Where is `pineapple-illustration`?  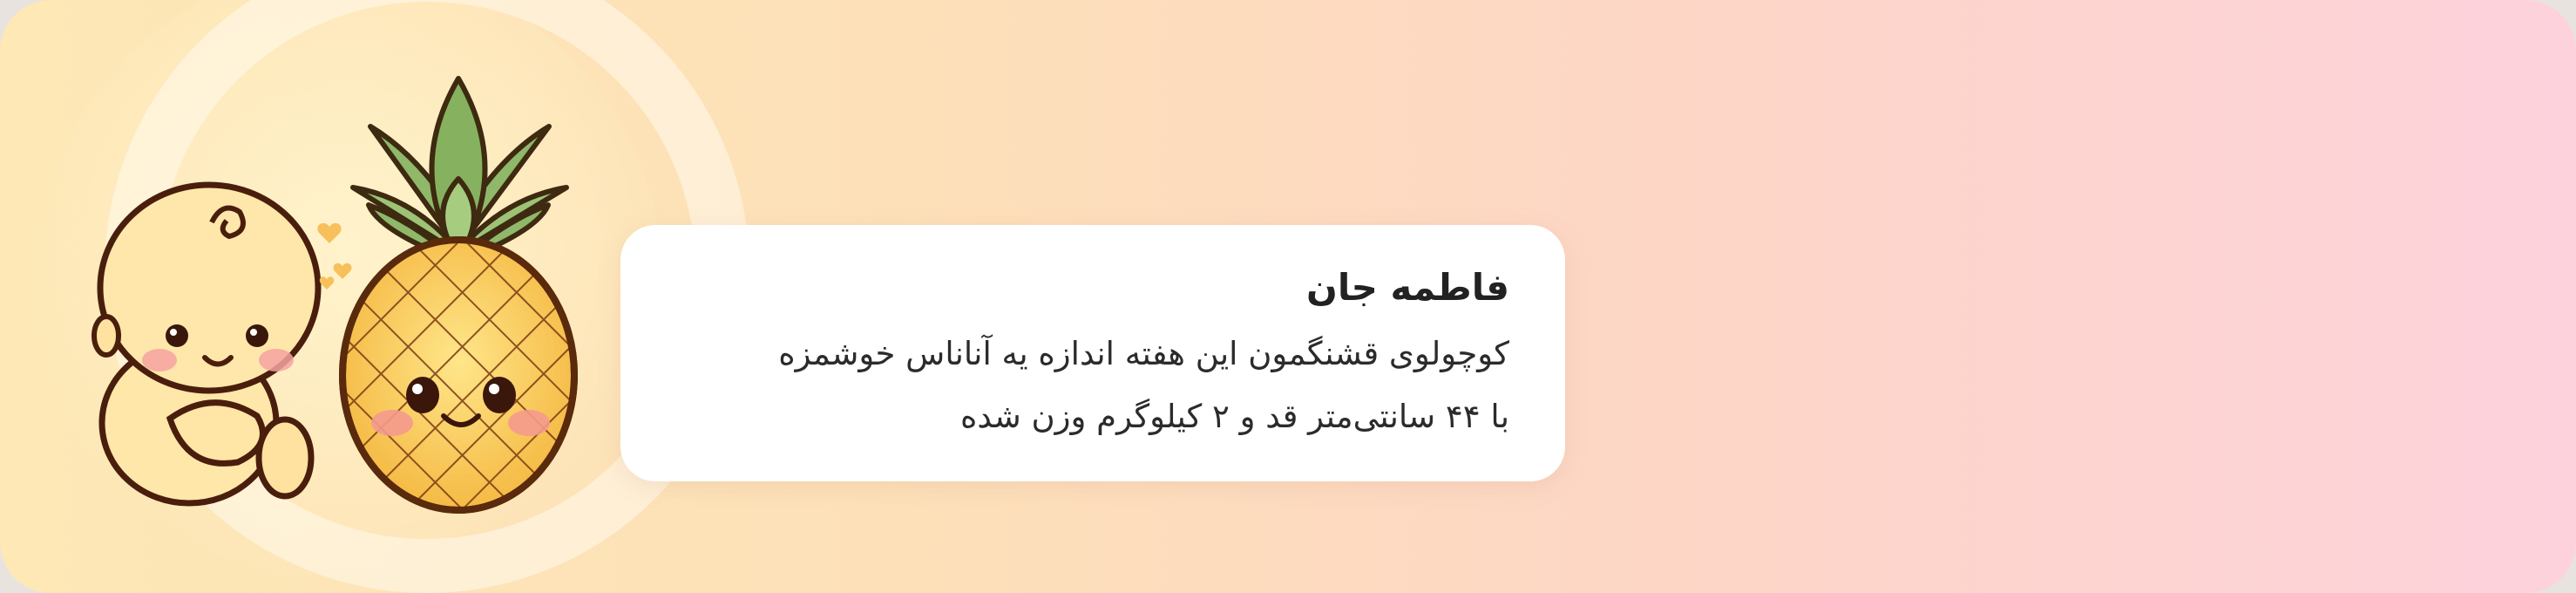
pineapple-illustration is located at coordinates (458, 295).